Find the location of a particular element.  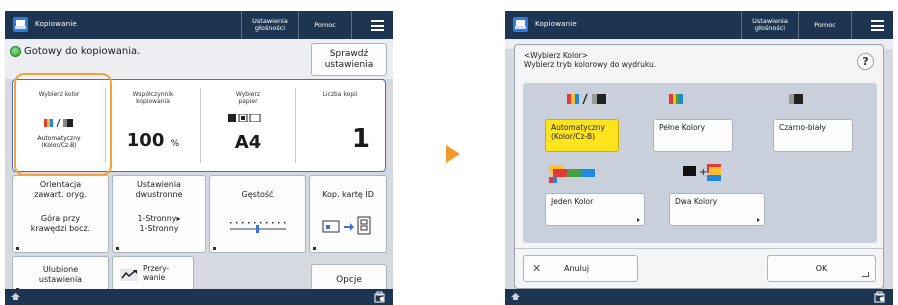

next-step-arrow-icon is located at coordinates (453, 154).